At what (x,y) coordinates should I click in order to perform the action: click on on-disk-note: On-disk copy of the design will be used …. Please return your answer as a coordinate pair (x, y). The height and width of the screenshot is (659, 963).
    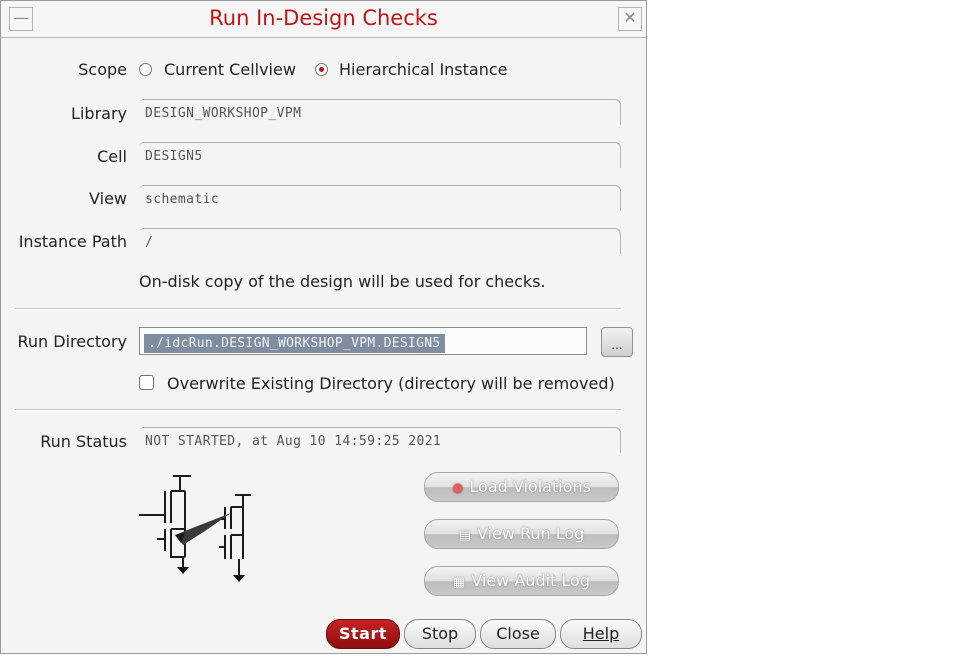
    Looking at the image, I should click on (342, 281).